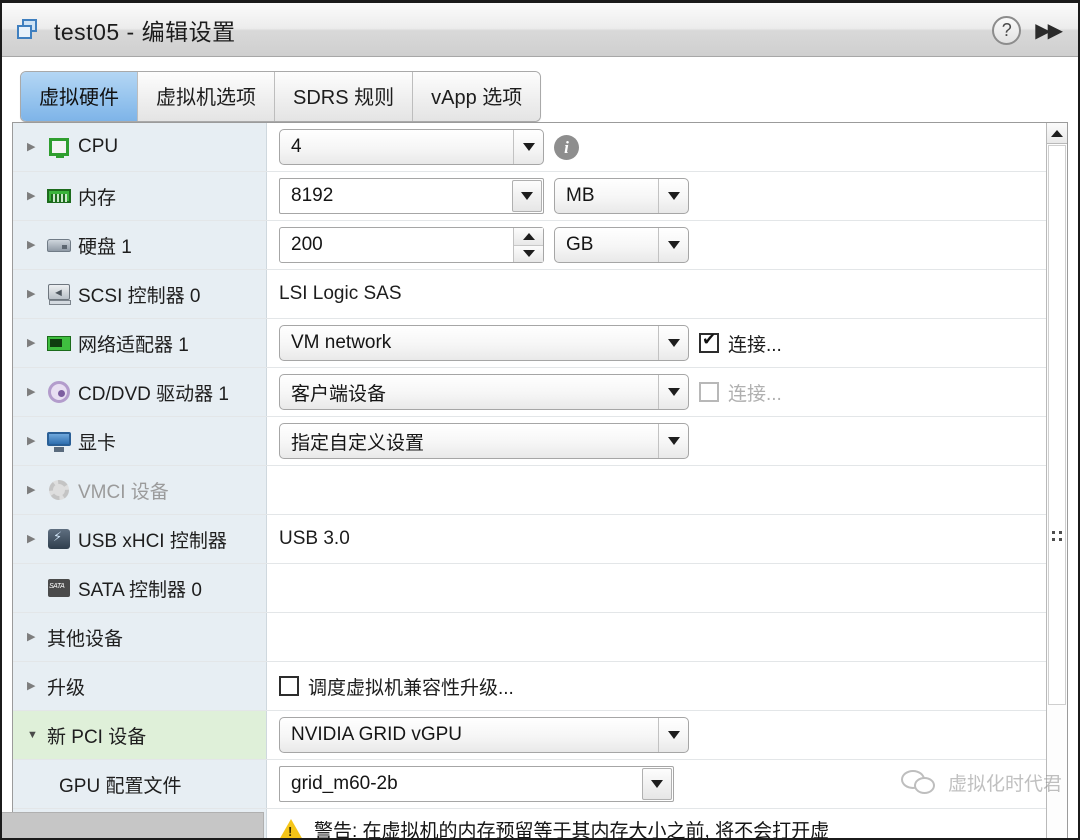 This screenshot has height=840, width=1080. Describe the element at coordinates (59, 147) in the screenshot. I see `cpu-icon` at that location.